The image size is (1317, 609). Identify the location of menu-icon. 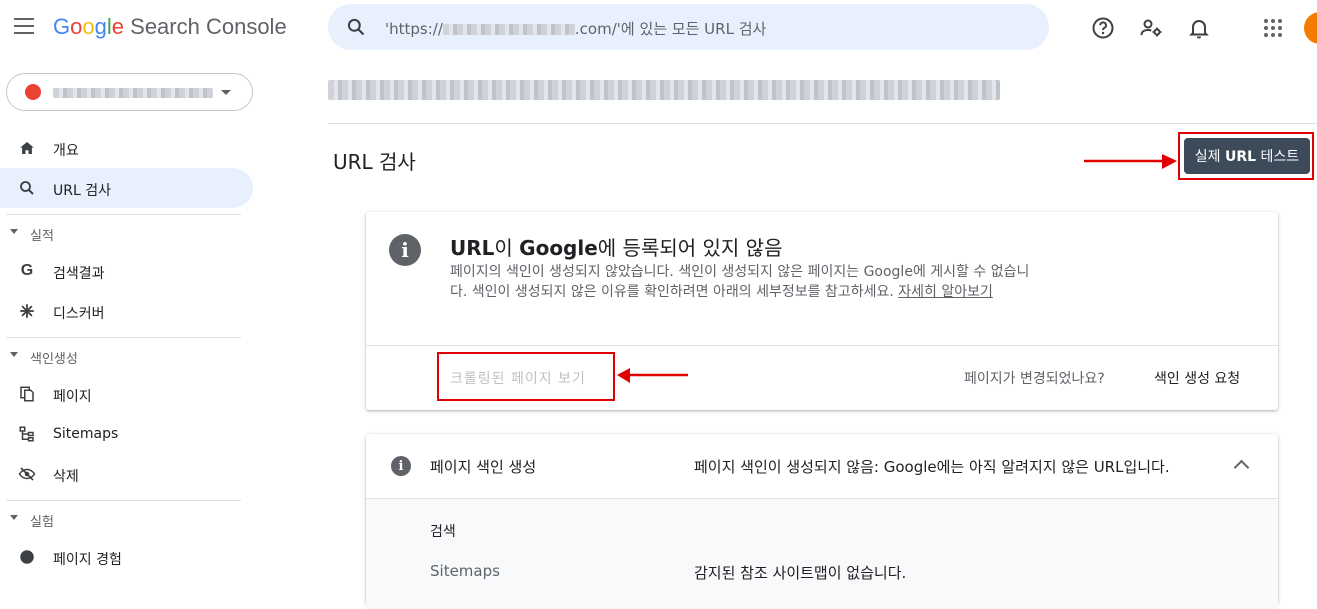
(24, 26).